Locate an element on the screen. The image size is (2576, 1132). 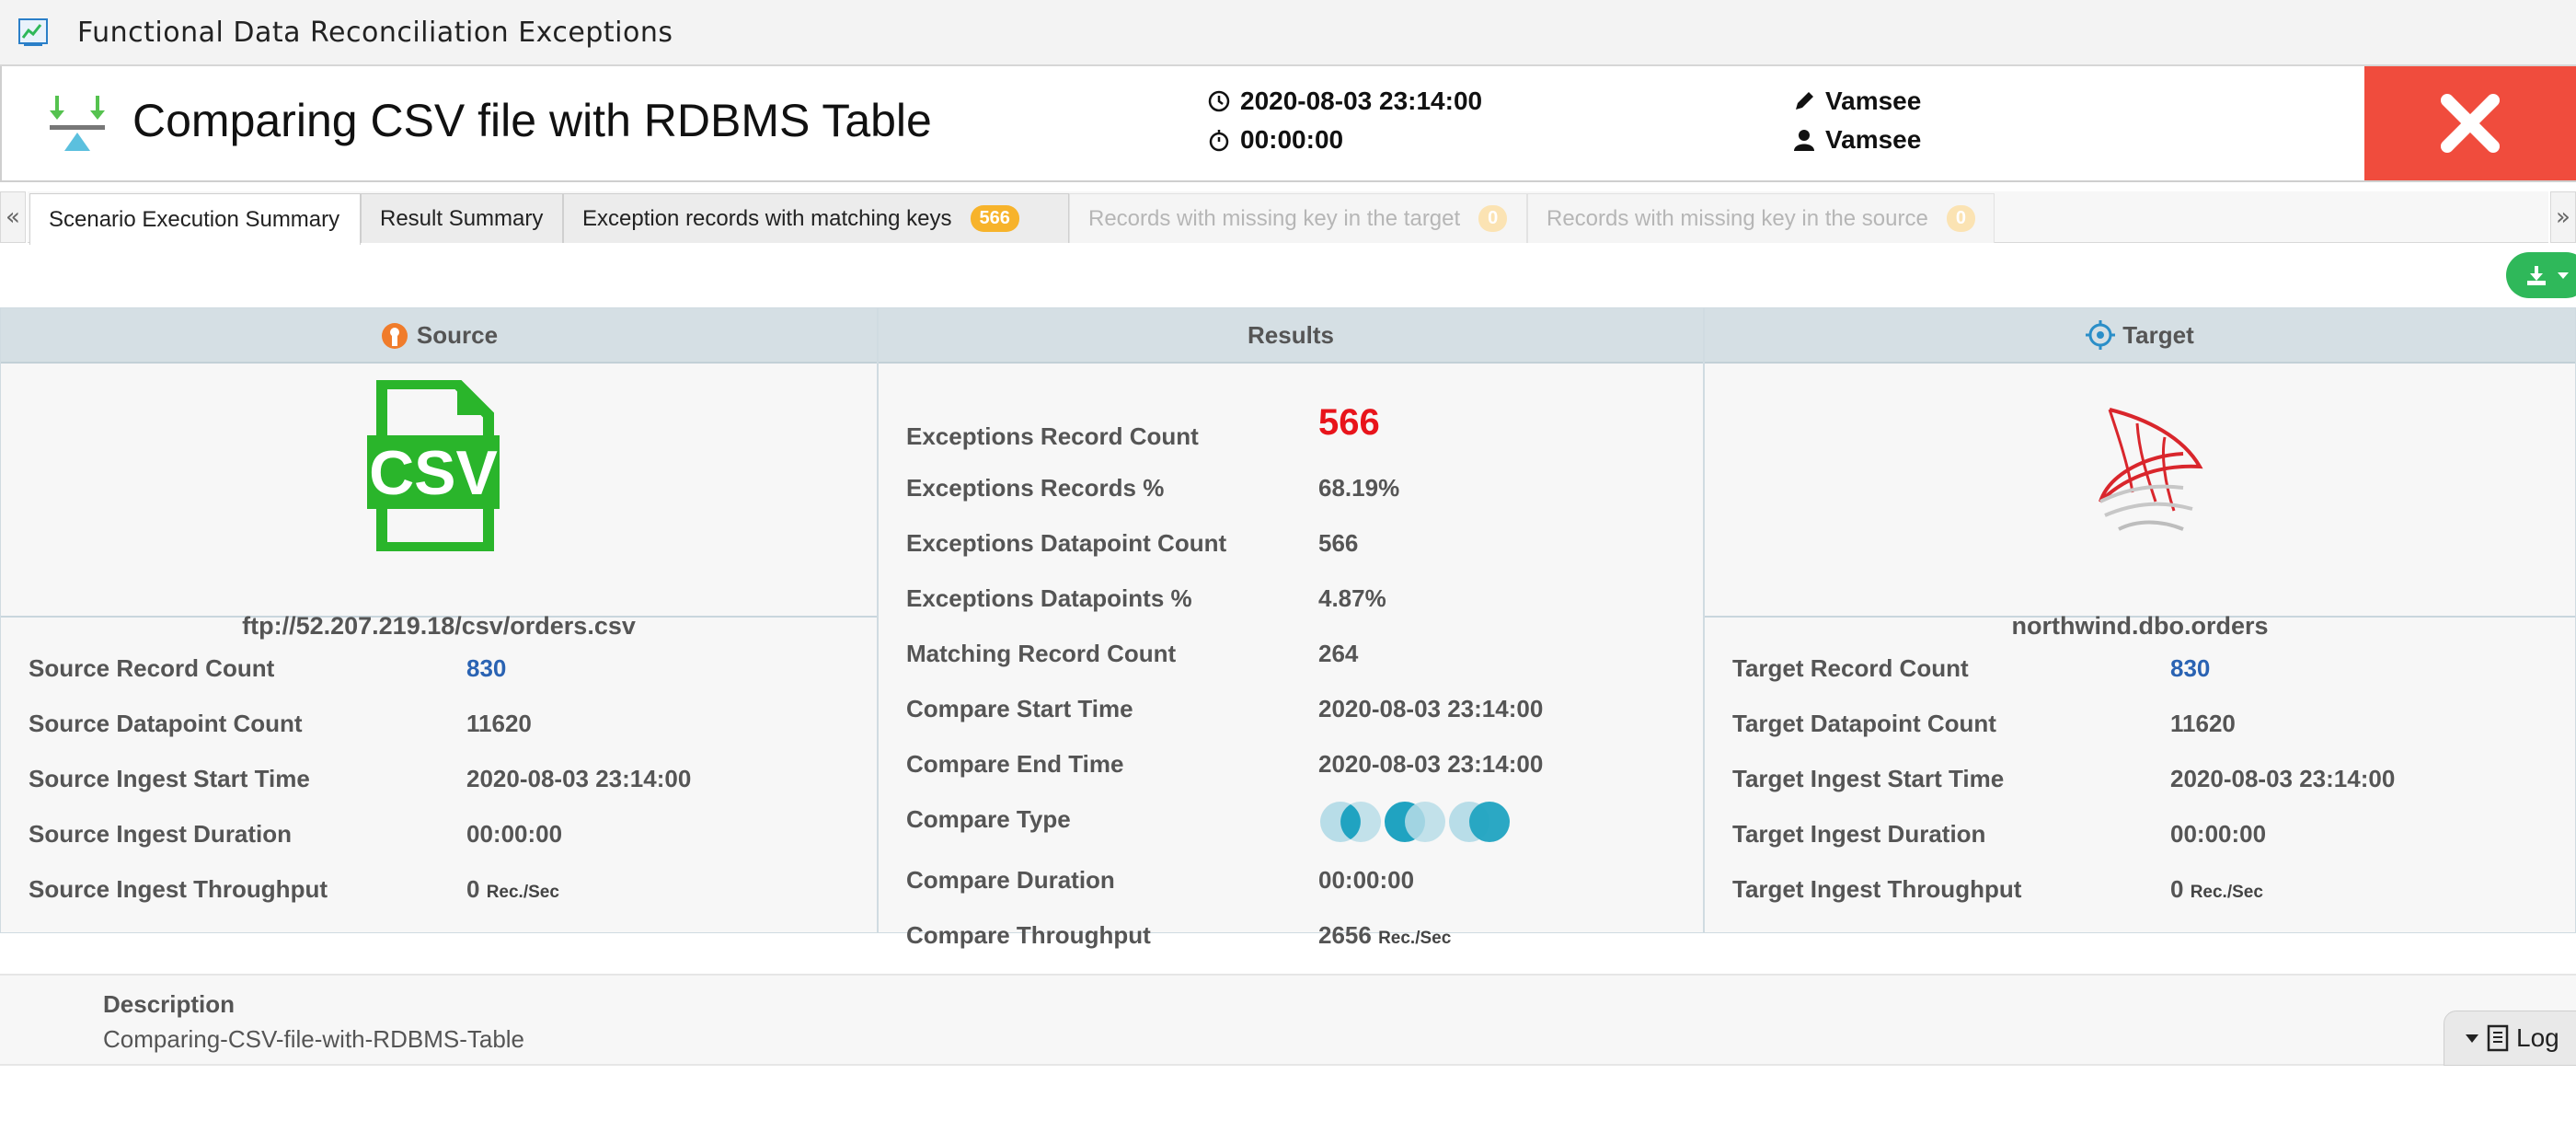
compare-end-time: 2020-08-03 23:14:00 is located at coordinates (1431, 764).